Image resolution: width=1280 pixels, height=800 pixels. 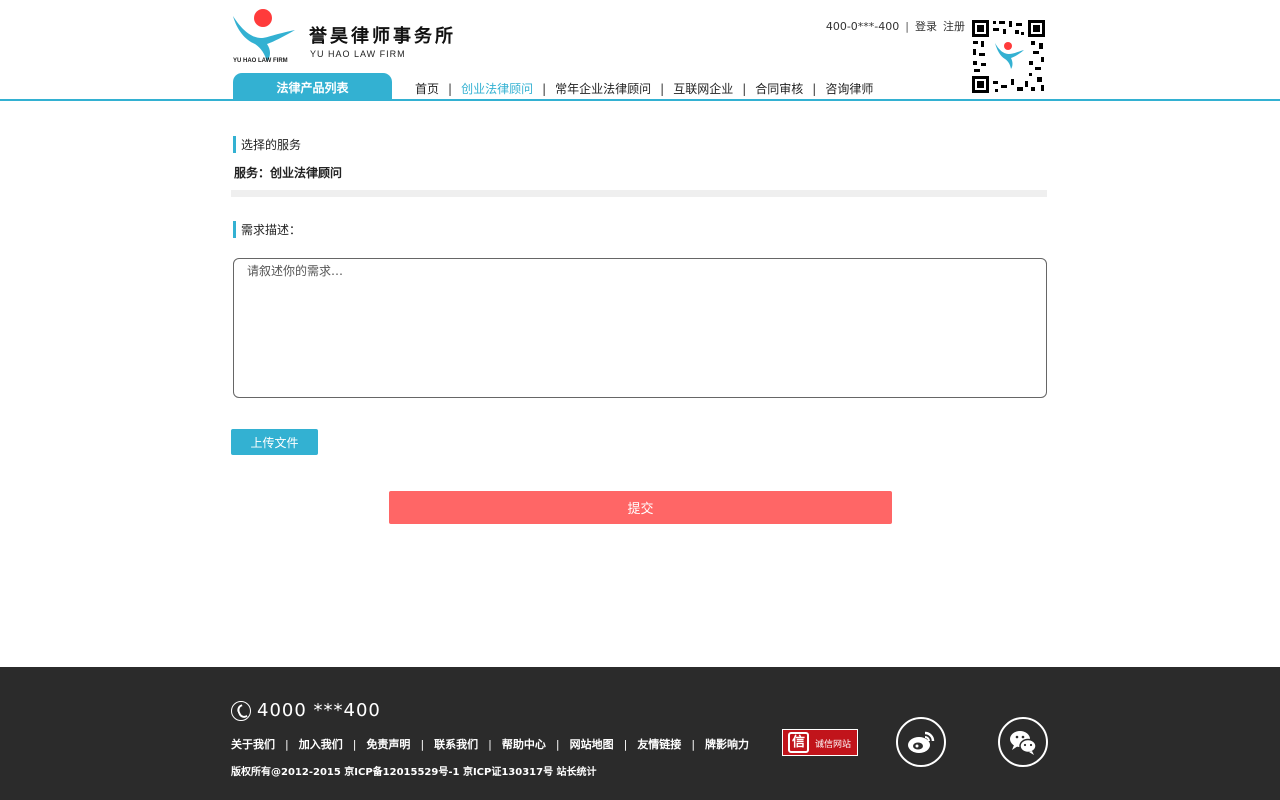 I want to click on footer-link-friends: 友情链接, so click(x=659, y=744).